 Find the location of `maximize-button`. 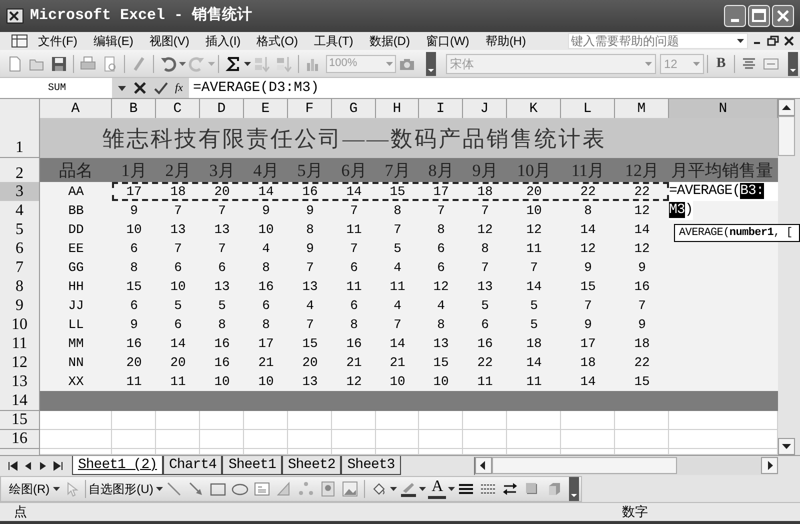

maximize-button is located at coordinates (759, 16).